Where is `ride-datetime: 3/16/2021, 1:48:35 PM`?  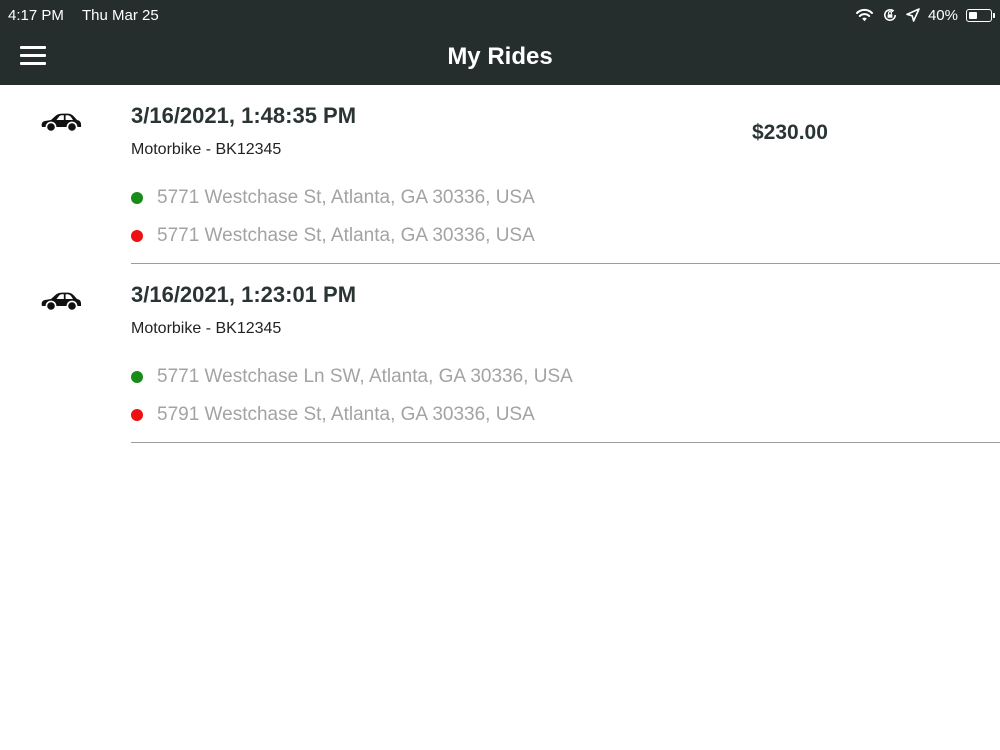
ride-datetime: 3/16/2021, 1:48:35 PM is located at coordinates (244, 115).